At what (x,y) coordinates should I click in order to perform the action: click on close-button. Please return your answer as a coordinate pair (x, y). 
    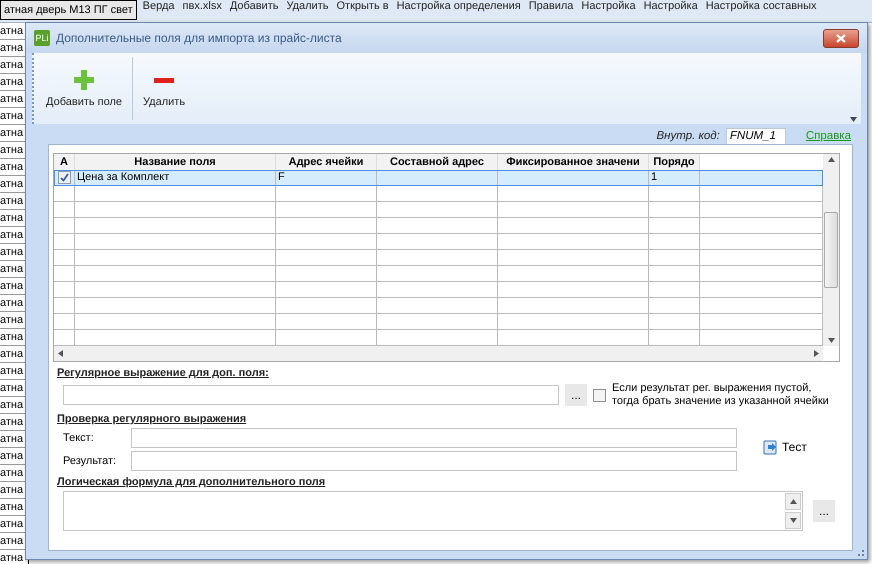
    Looking at the image, I should click on (841, 38).